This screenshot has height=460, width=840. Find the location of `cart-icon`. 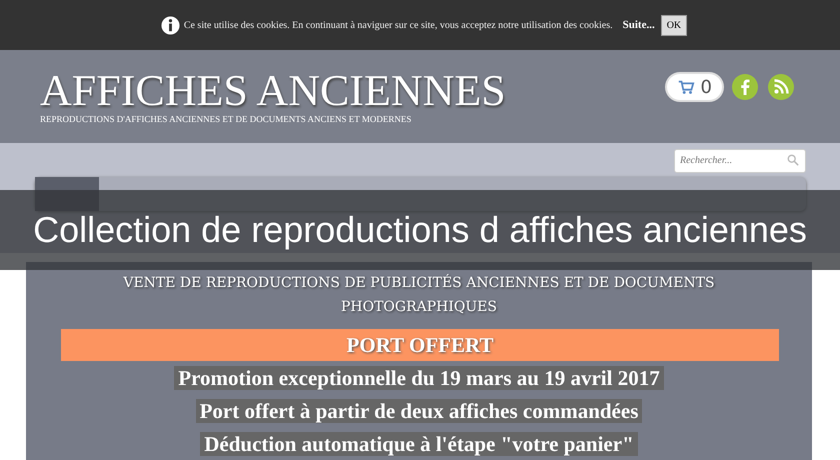

cart-icon is located at coordinates (685, 87).